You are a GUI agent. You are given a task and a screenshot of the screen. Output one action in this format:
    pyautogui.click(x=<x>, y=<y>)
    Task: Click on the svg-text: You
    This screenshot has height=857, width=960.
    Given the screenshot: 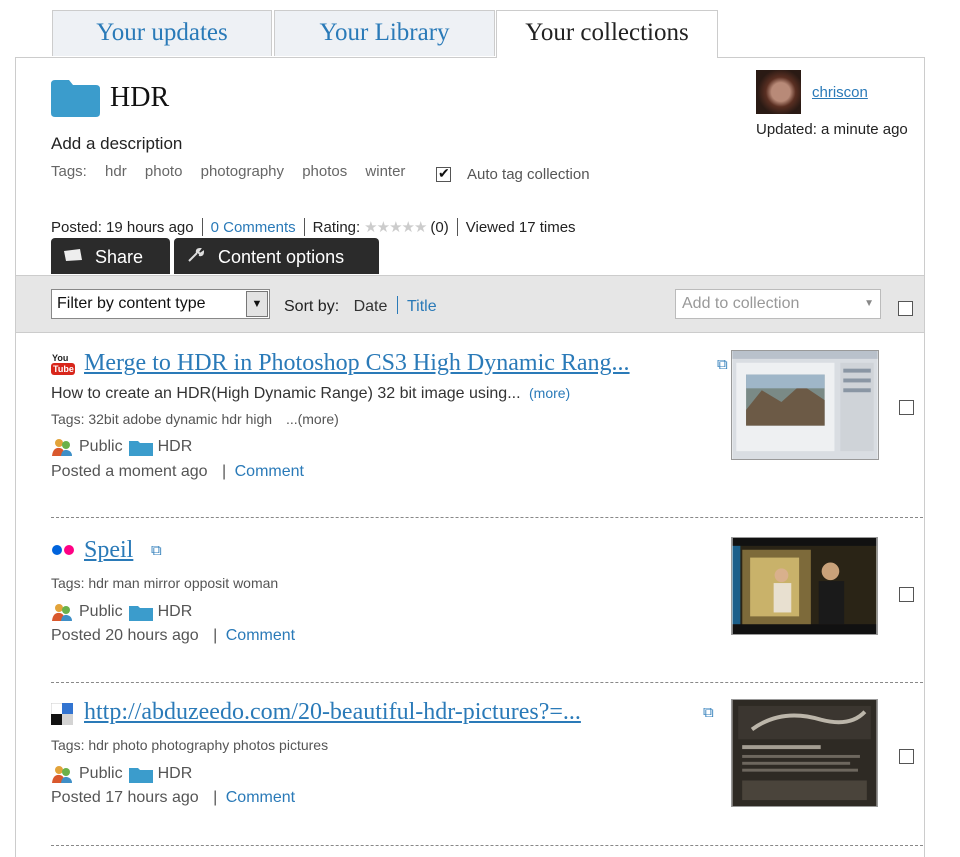 What is the action you would take?
    pyautogui.click(x=60, y=358)
    